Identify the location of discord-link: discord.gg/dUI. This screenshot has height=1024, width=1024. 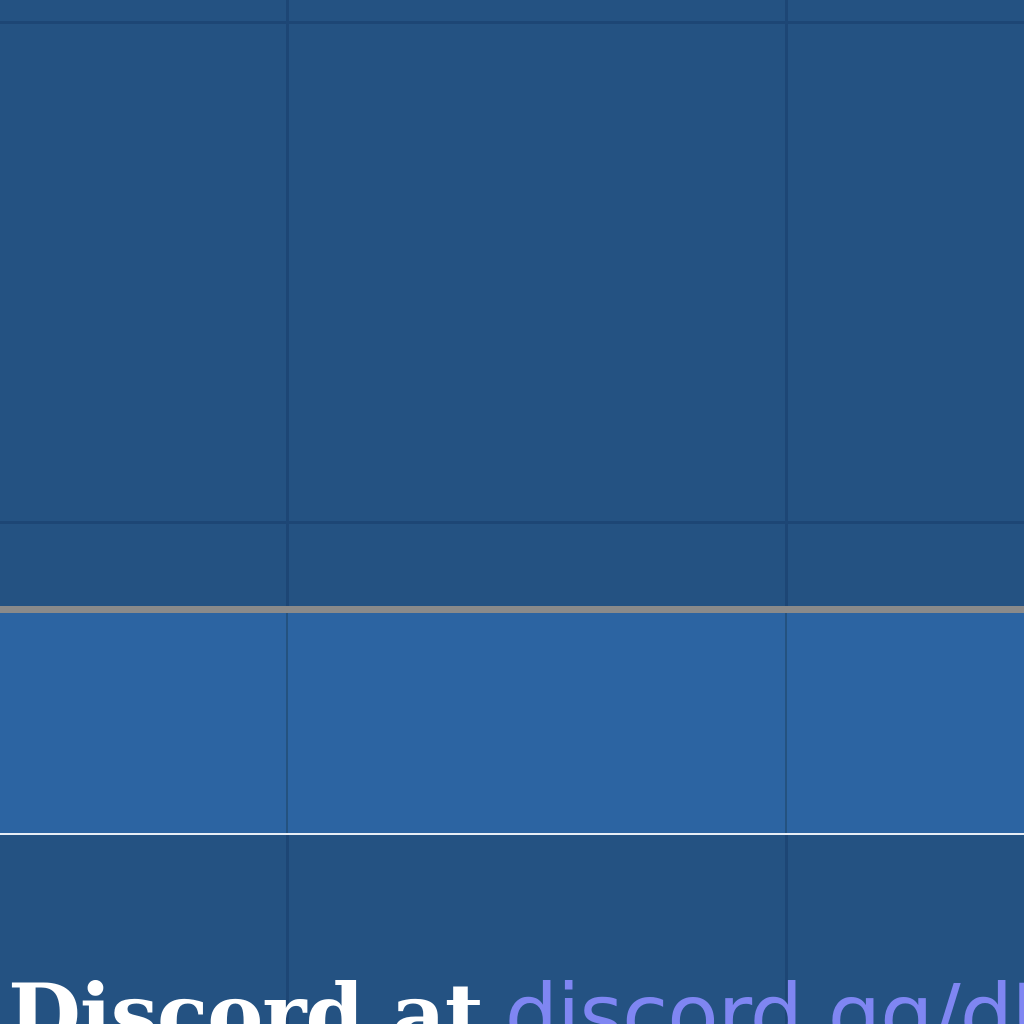
(764, 995).